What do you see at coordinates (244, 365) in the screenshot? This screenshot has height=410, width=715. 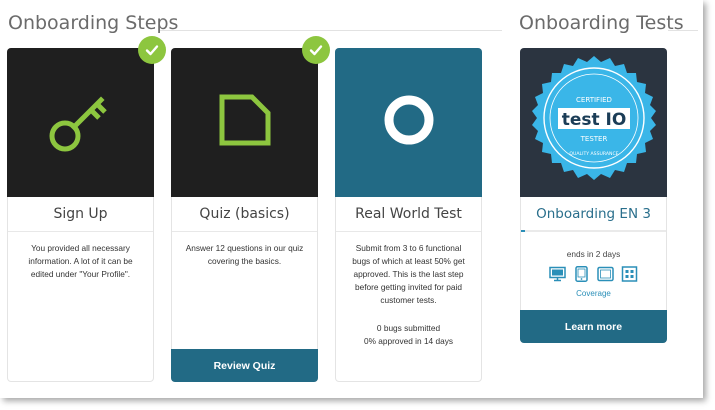 I see `review-quiz-button: Review Quiz` at bounding box center [244, 365].